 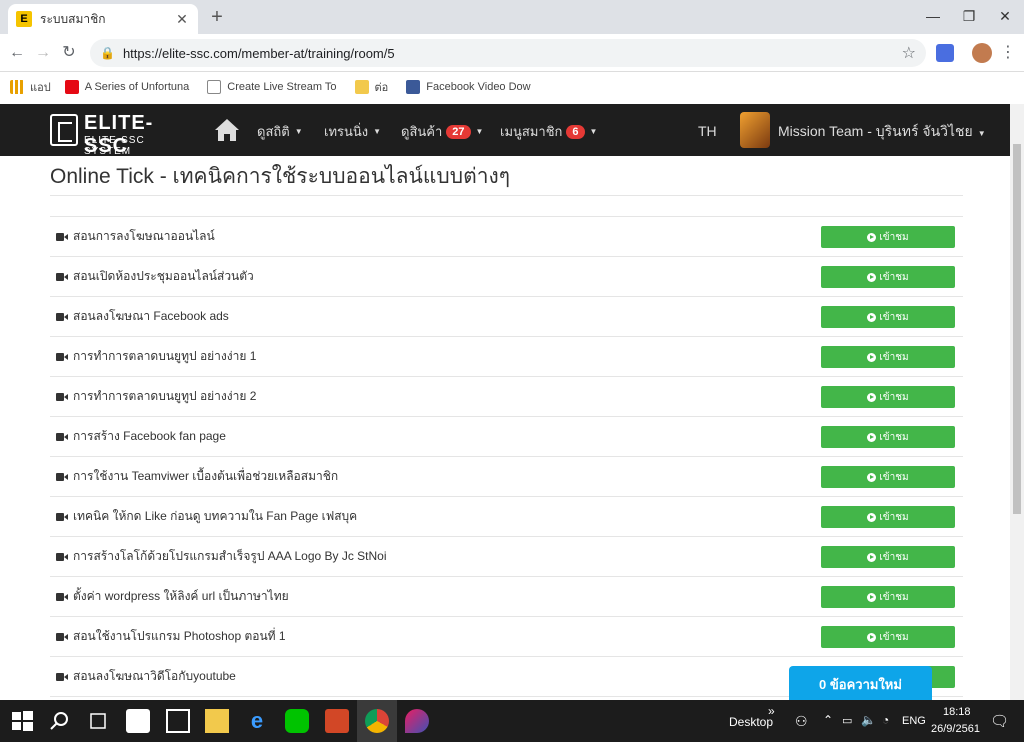 I want to click on powerpoint-icon, so click(x=337, y=721).